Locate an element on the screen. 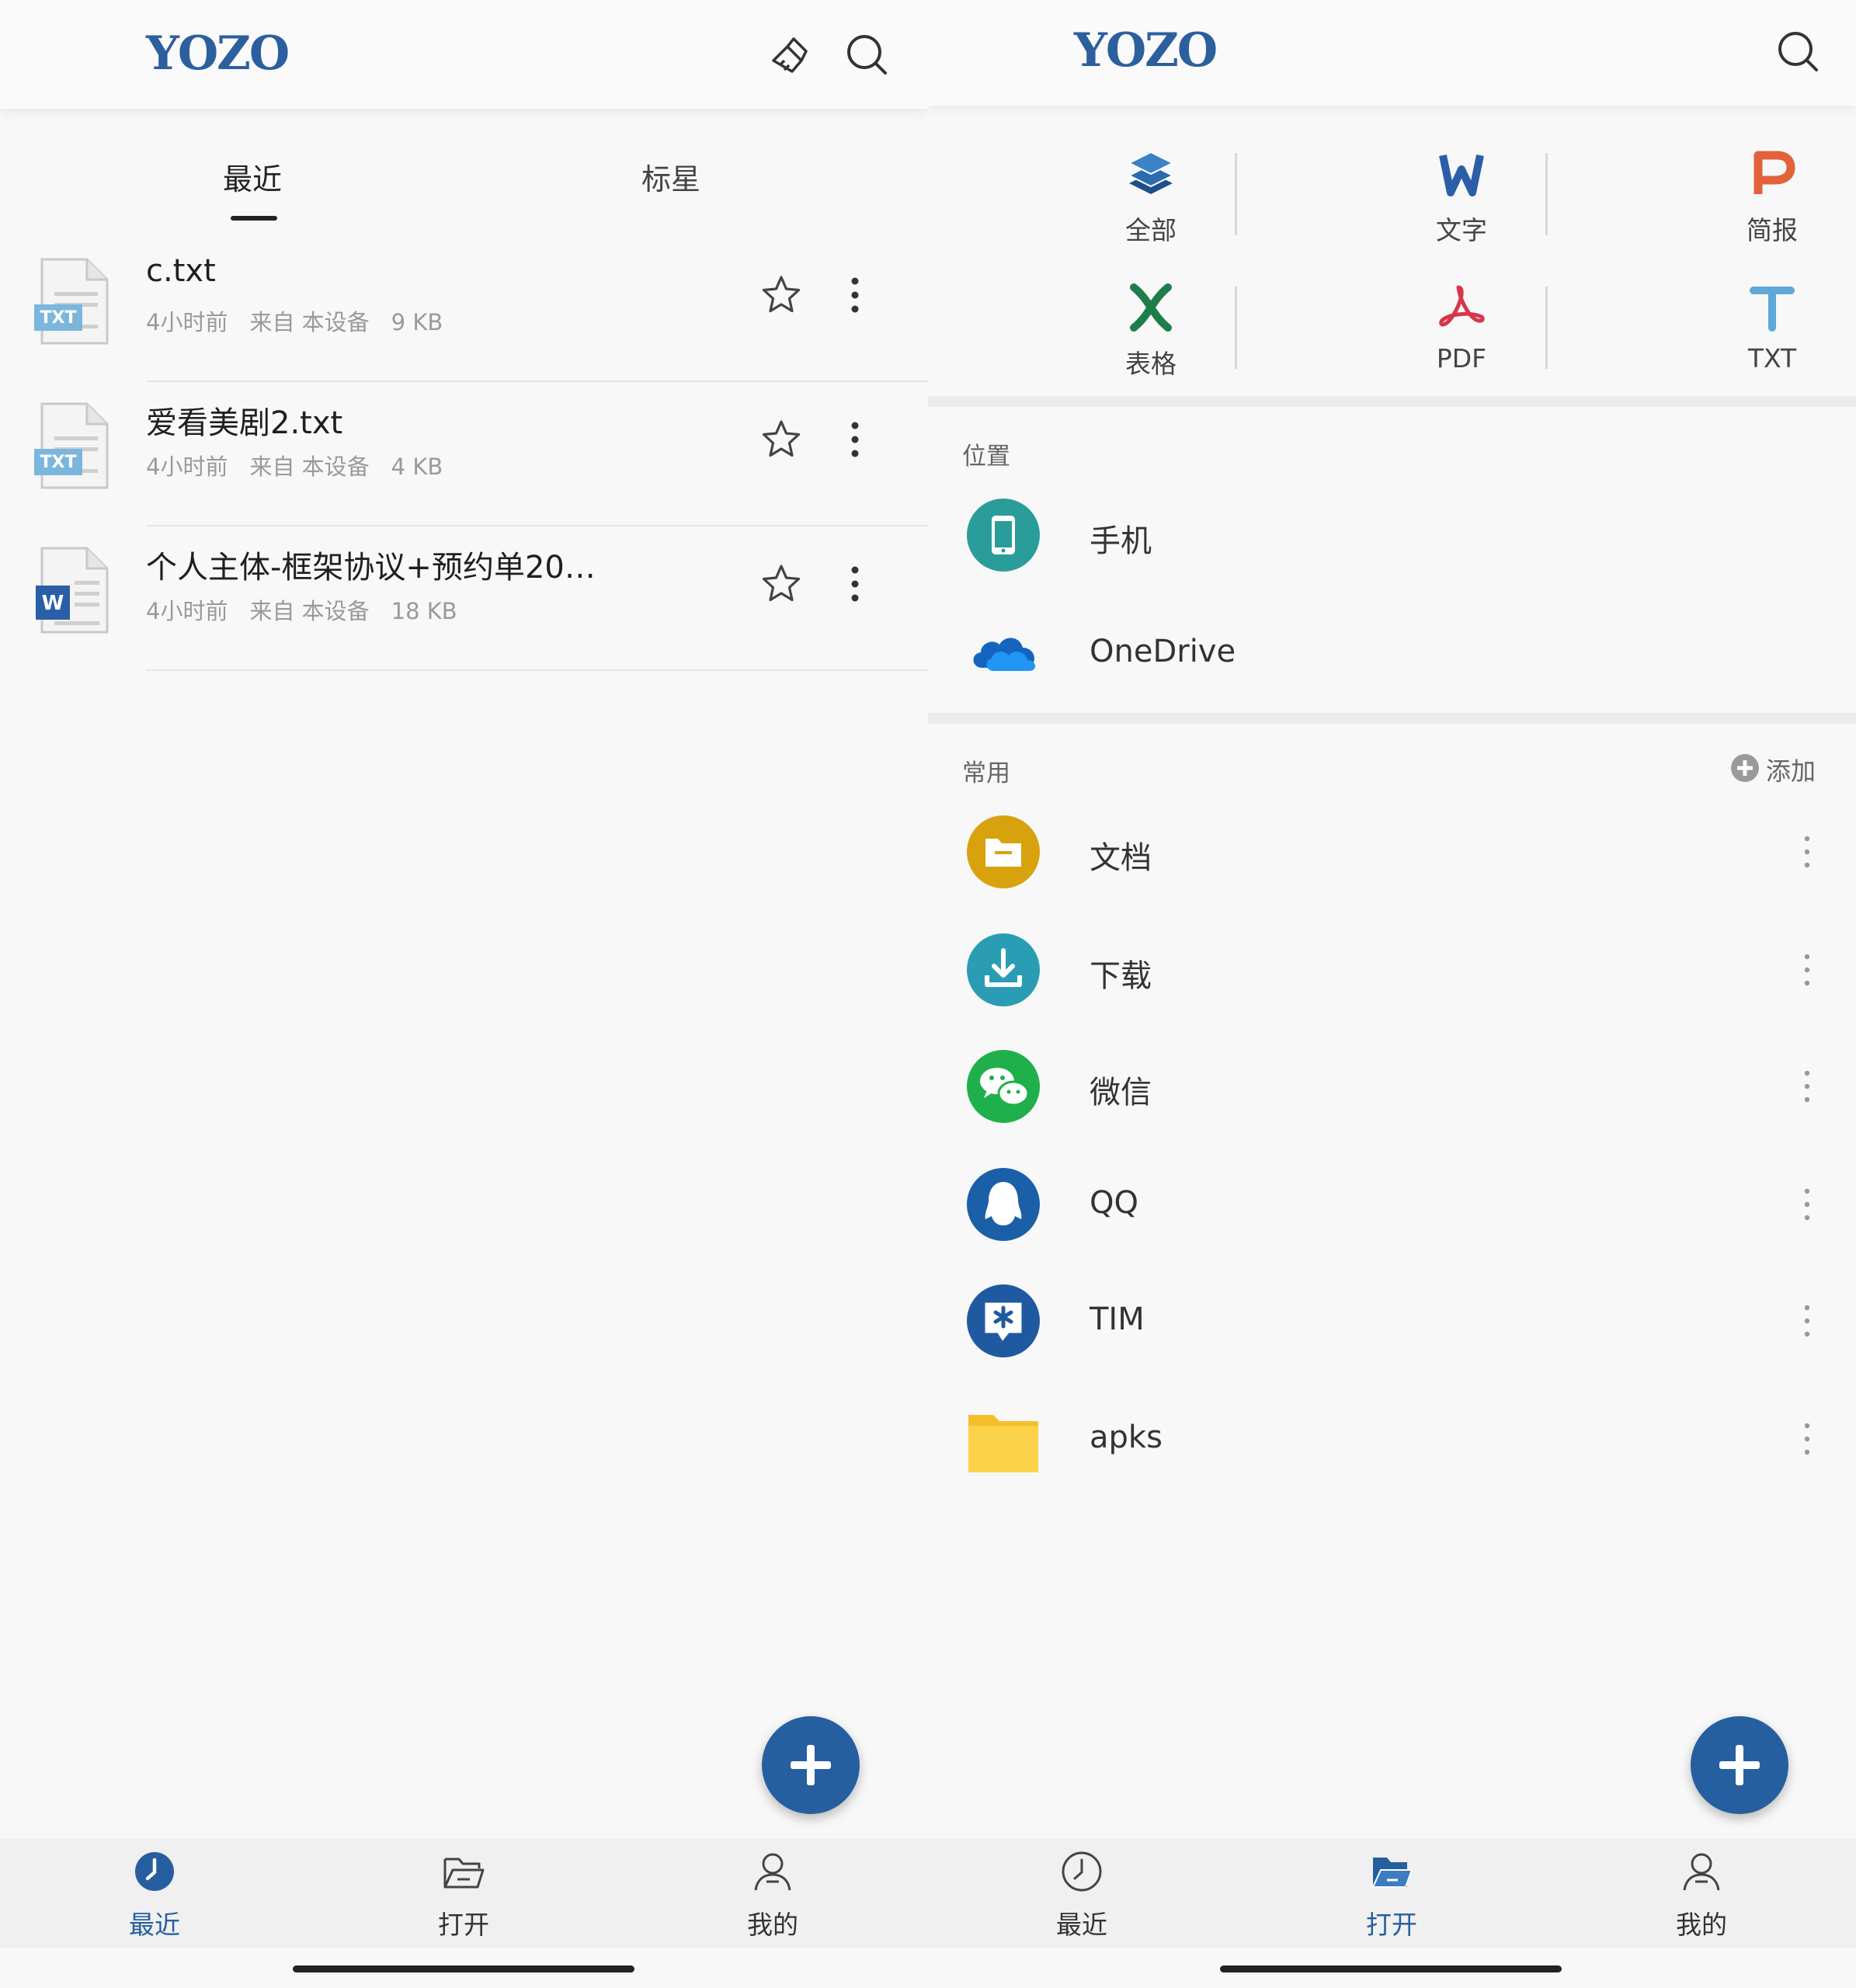 This screenshot has width=1856, height=1988. section-title-common: 常用 is located at coordinates (986, 773).